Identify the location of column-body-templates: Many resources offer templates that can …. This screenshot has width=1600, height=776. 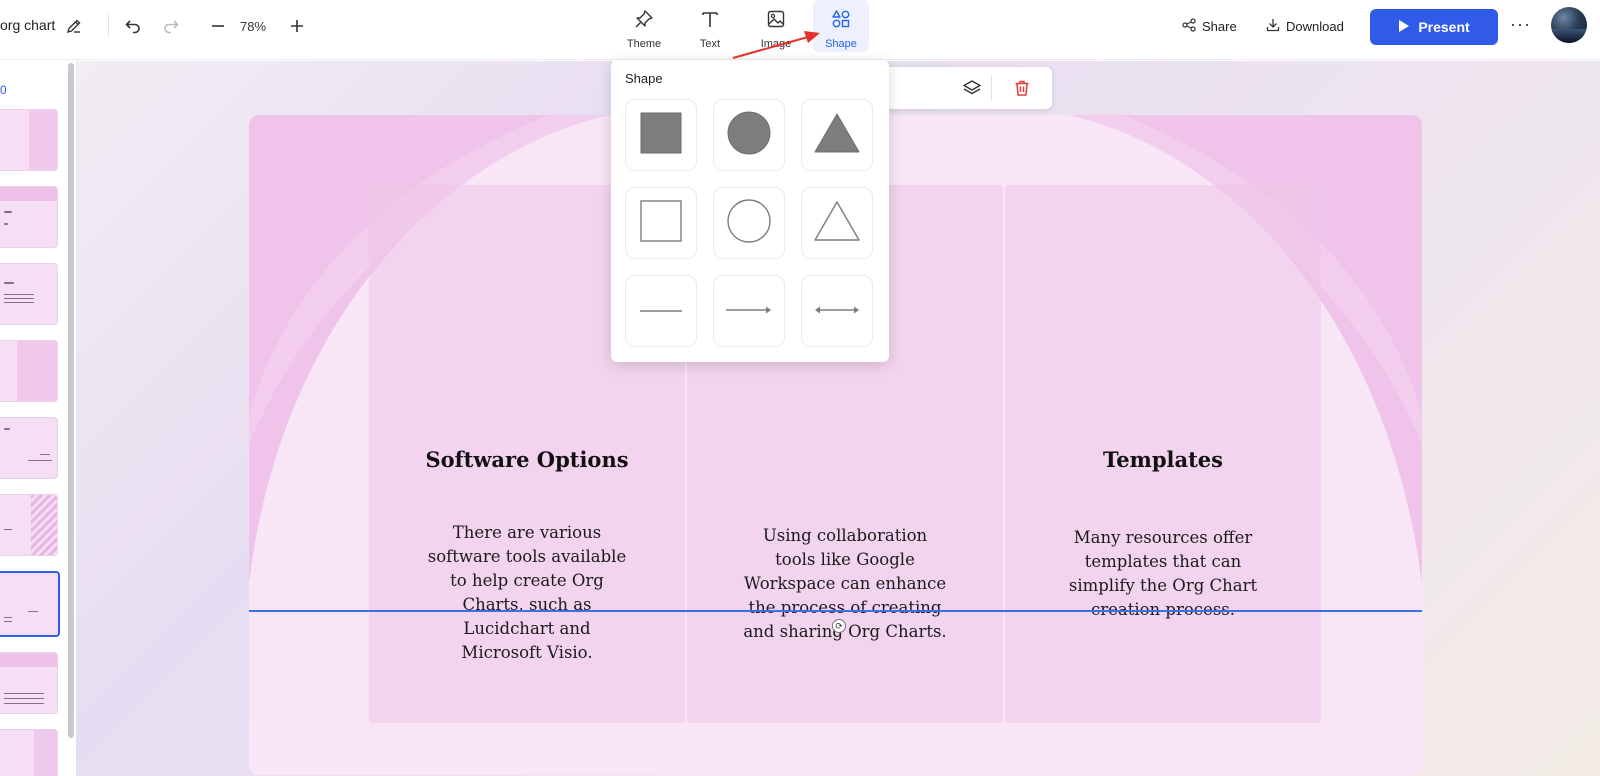
(1163, 574).